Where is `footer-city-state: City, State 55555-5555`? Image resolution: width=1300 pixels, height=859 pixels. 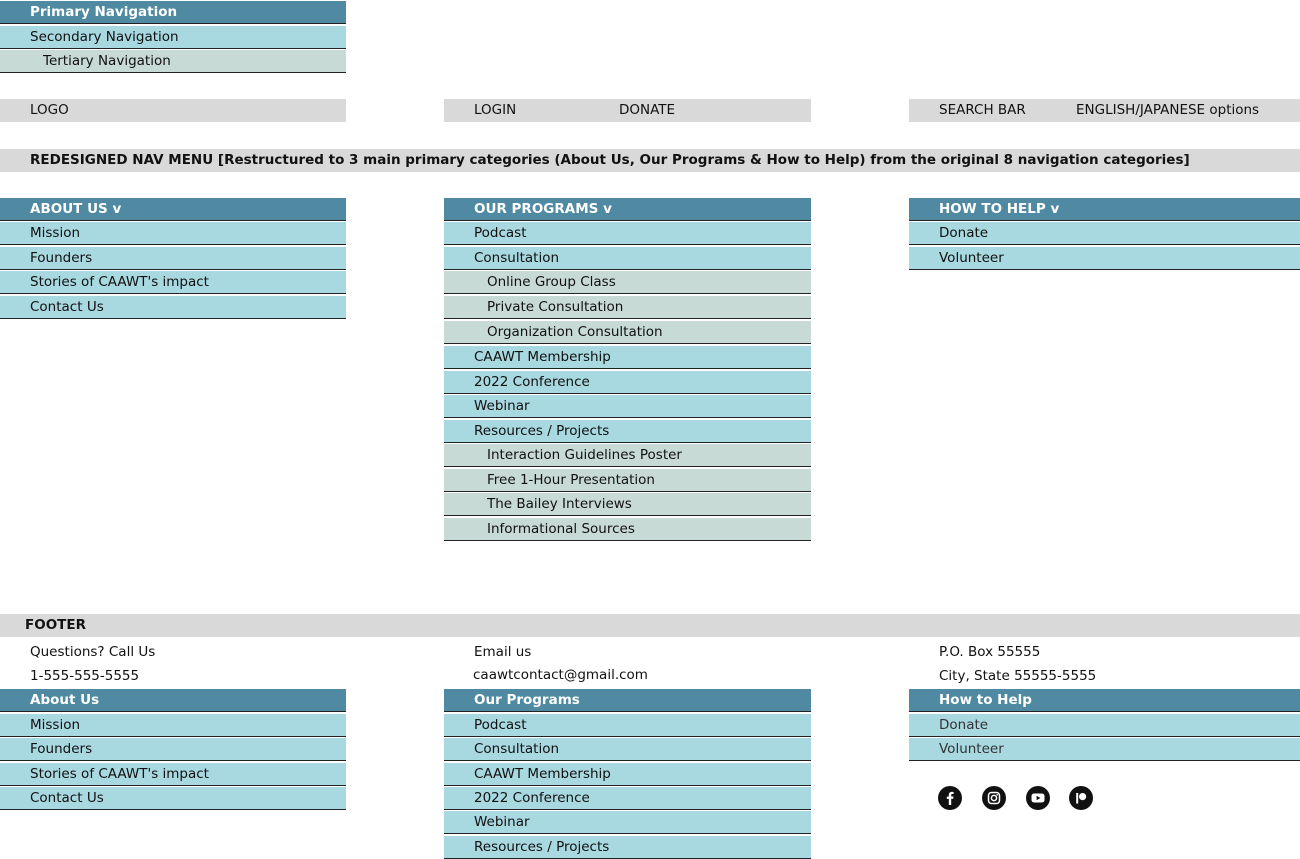 footer-city-state: City, State 55555-5555 is located at coordinates (1018, 676).